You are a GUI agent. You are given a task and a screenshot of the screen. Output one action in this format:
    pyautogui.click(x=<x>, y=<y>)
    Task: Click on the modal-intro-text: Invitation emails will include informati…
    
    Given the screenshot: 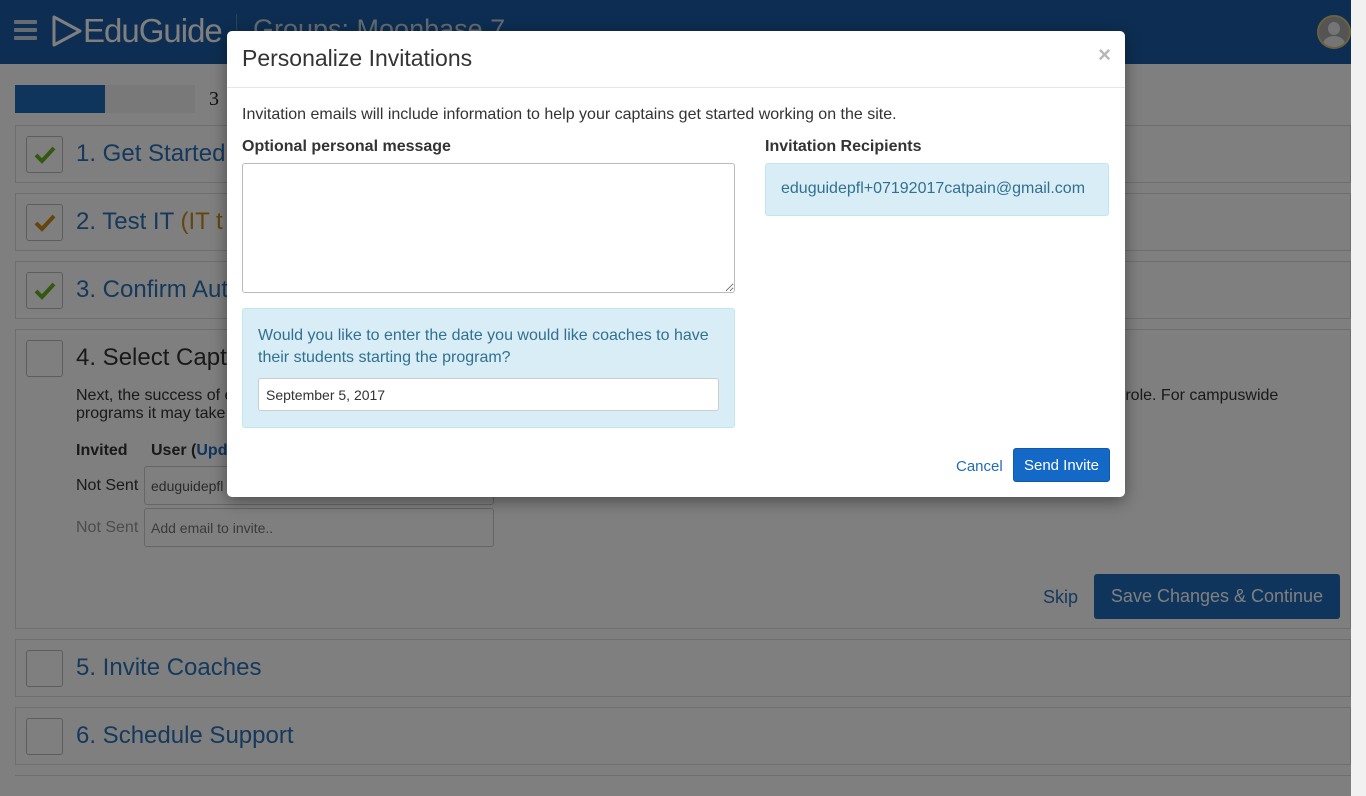 What is the action you would take?
    pyautogui.click(x=569, y=114)
    